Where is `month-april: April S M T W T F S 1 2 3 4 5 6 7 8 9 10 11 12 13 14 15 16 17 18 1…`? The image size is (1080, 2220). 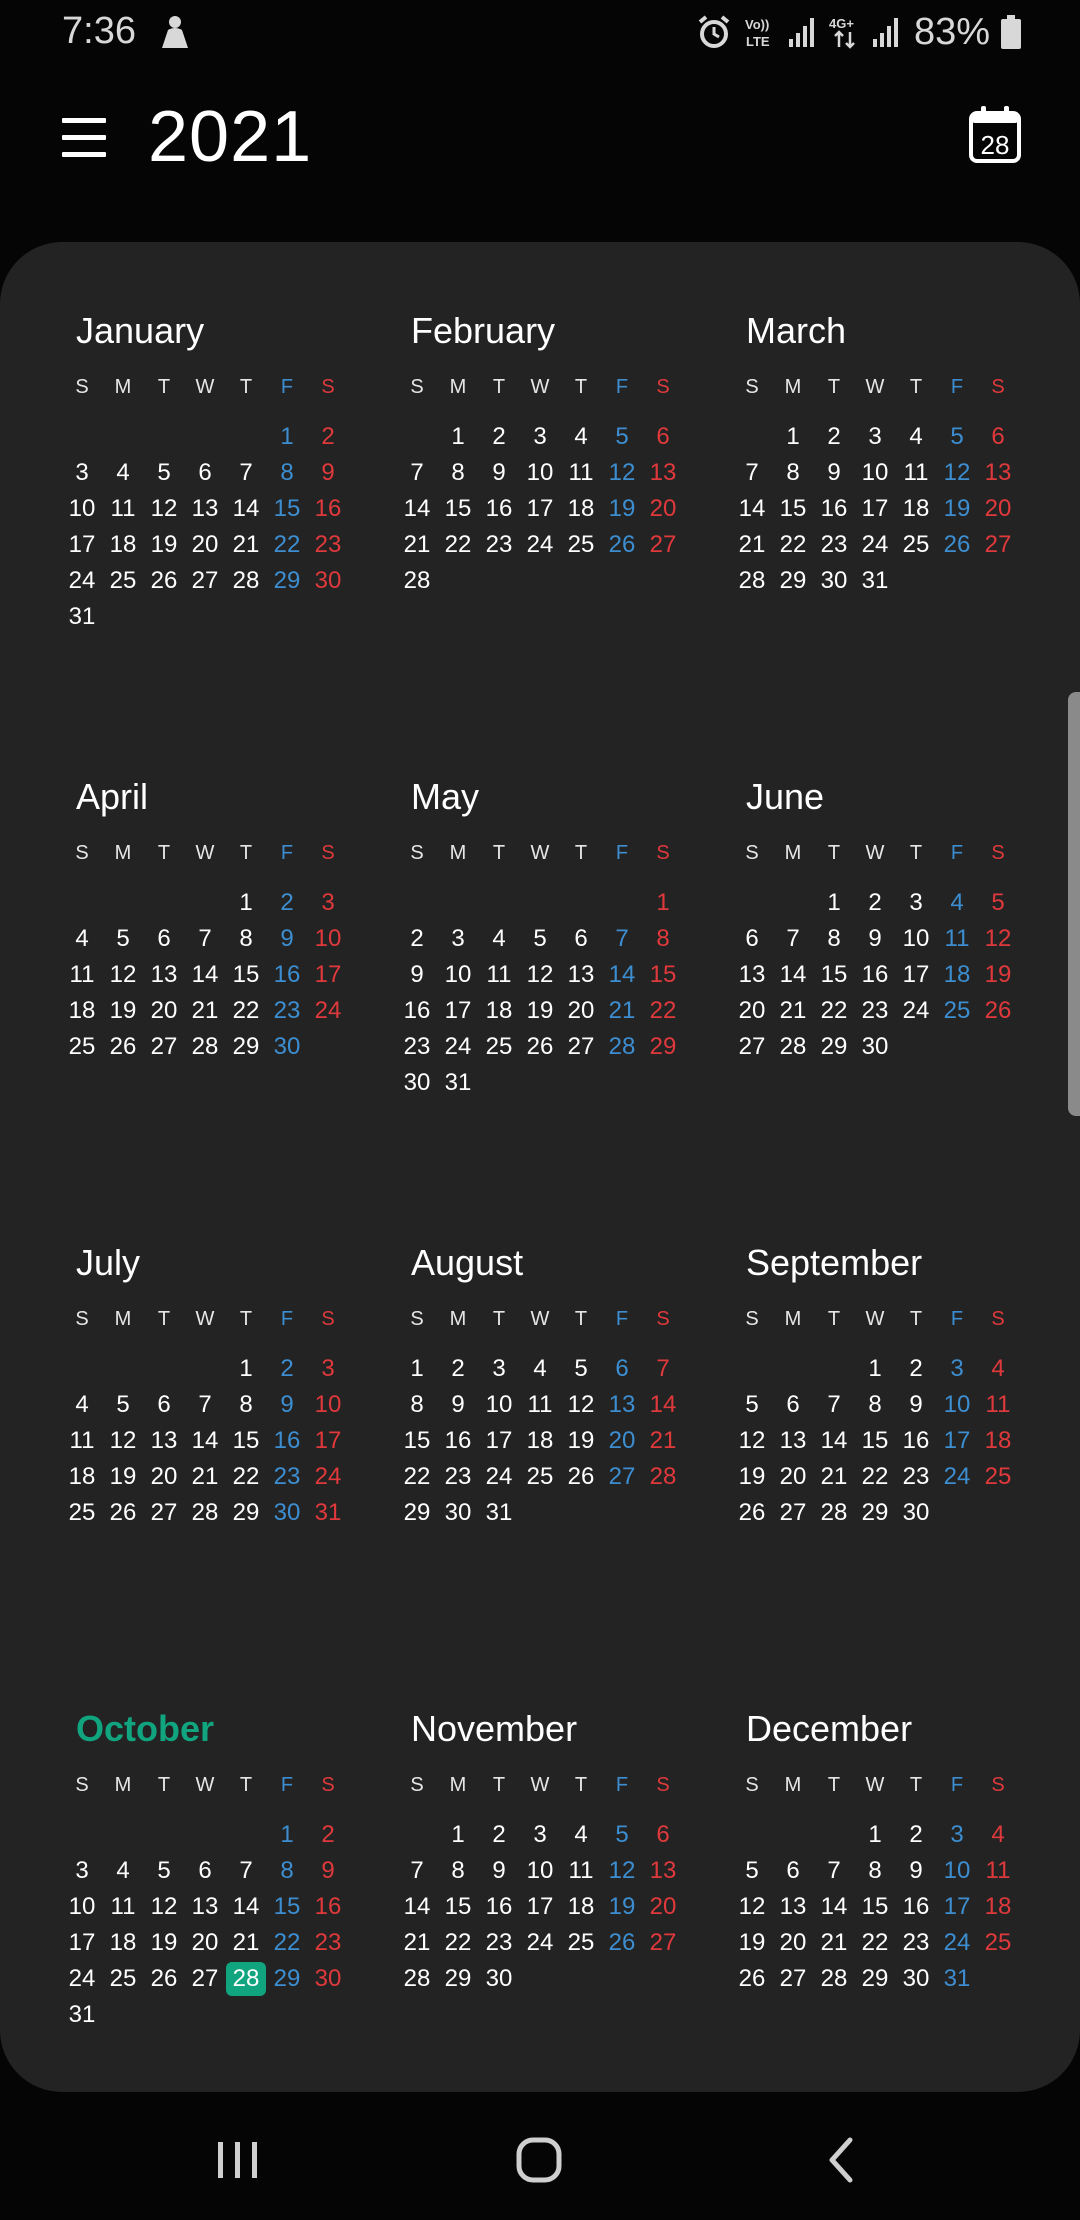
month-april: April S M T W T F S 1 2 3 4 5 6 7 8 9 10 11 12 13 14 15 16 17 18 1… is located at coordinates (207, 986).